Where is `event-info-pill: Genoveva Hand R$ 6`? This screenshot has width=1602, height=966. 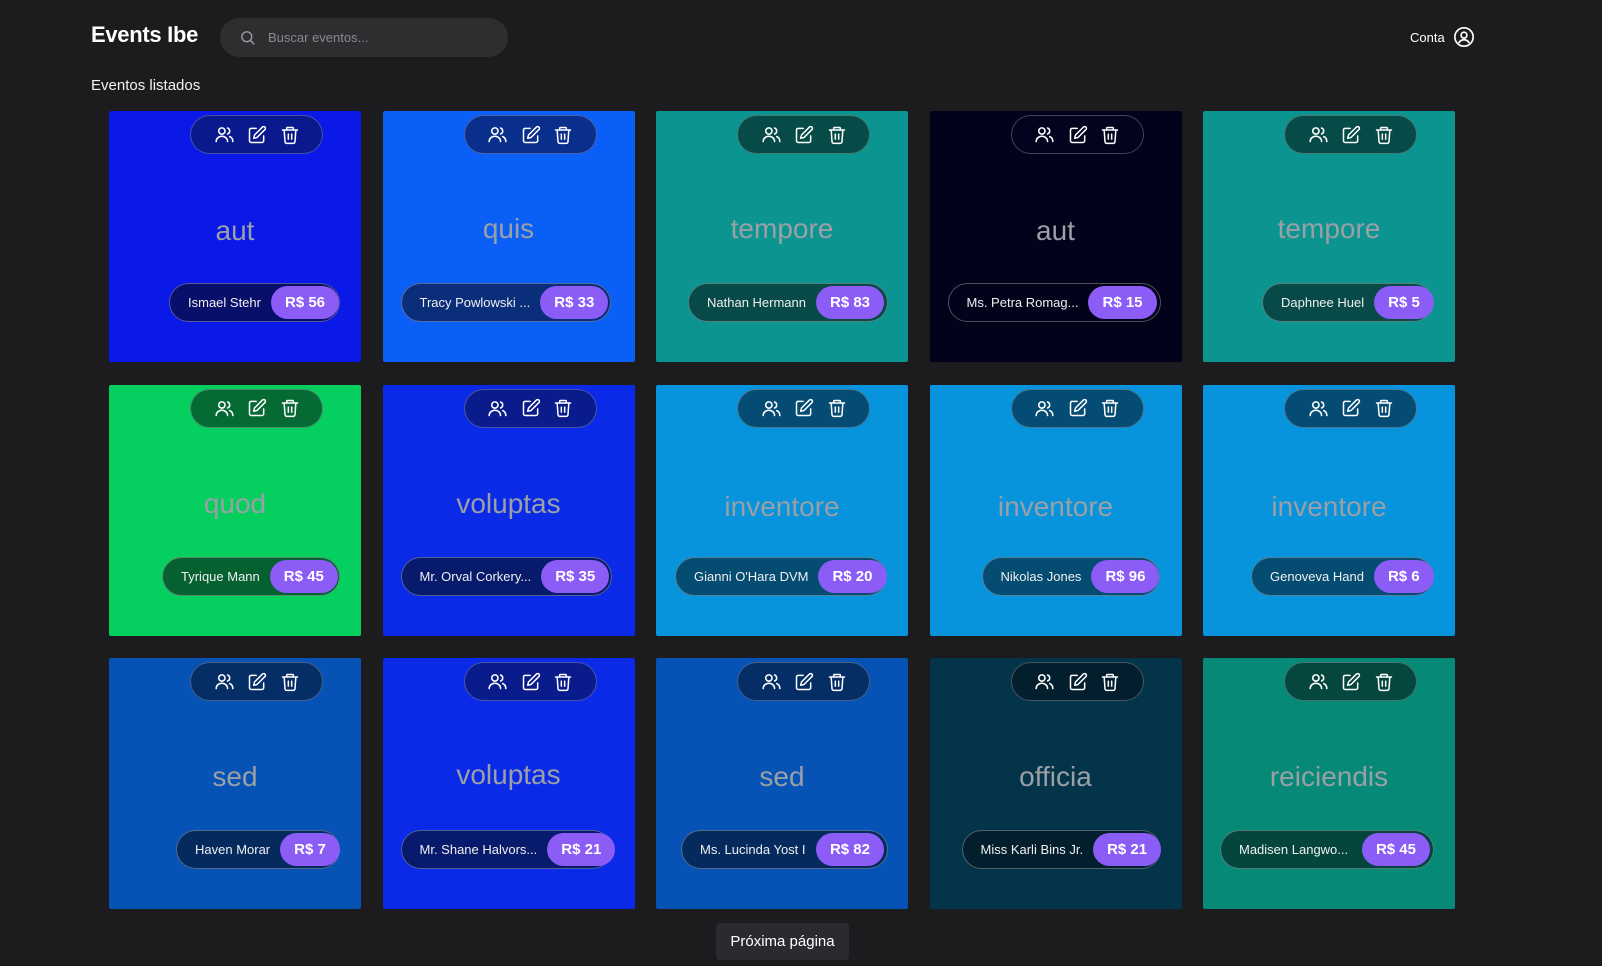
event-info-pill: Genoveva Hand R$ 6 is located at coordinates (1342, 576).